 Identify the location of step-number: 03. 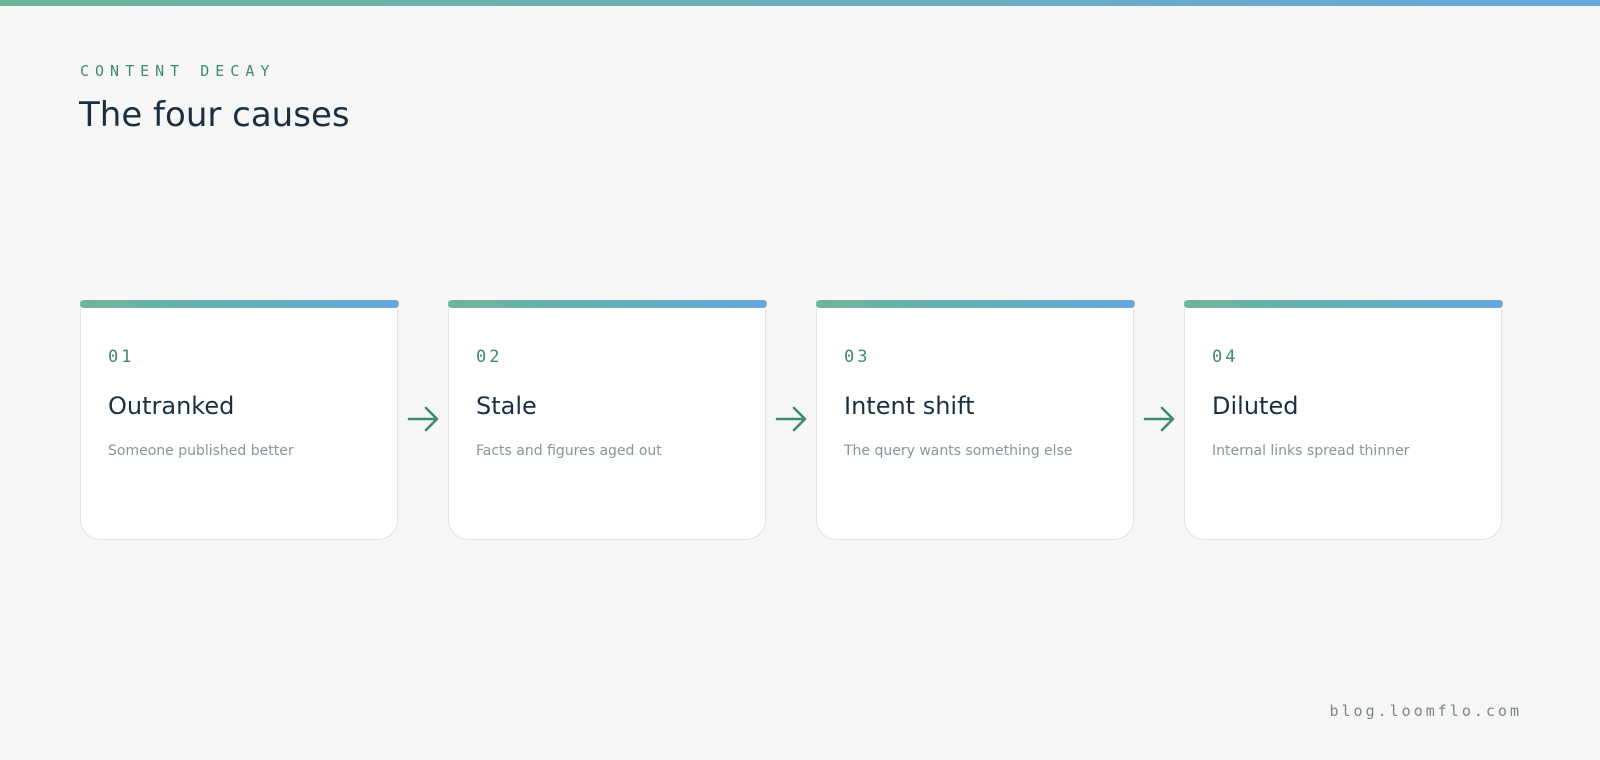
(857, 357).